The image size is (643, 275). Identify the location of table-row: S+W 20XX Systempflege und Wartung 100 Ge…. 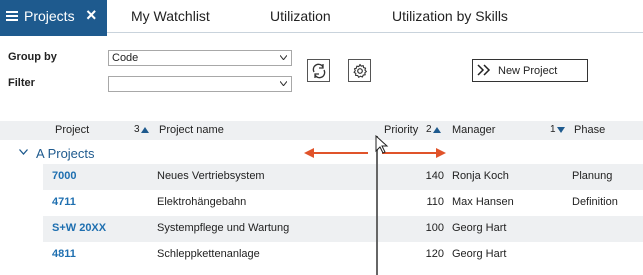
(343, 229).